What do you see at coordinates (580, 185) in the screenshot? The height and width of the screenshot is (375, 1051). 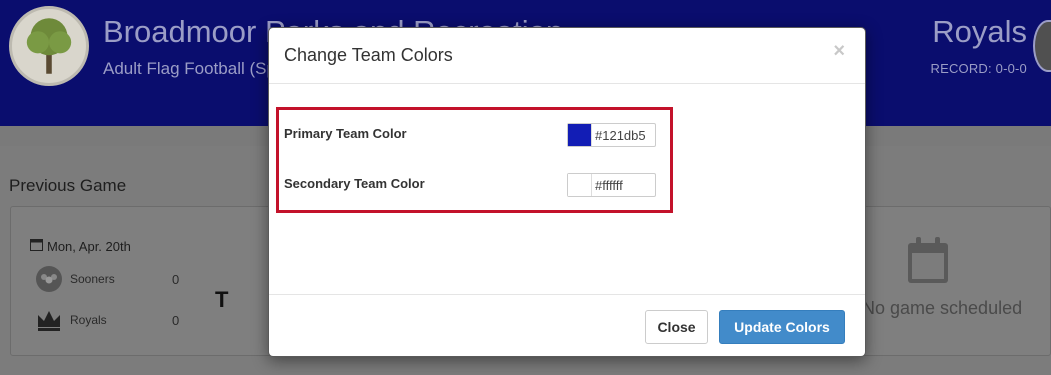 I see `secondary-color-swatch` at bounding box center [580, 185].